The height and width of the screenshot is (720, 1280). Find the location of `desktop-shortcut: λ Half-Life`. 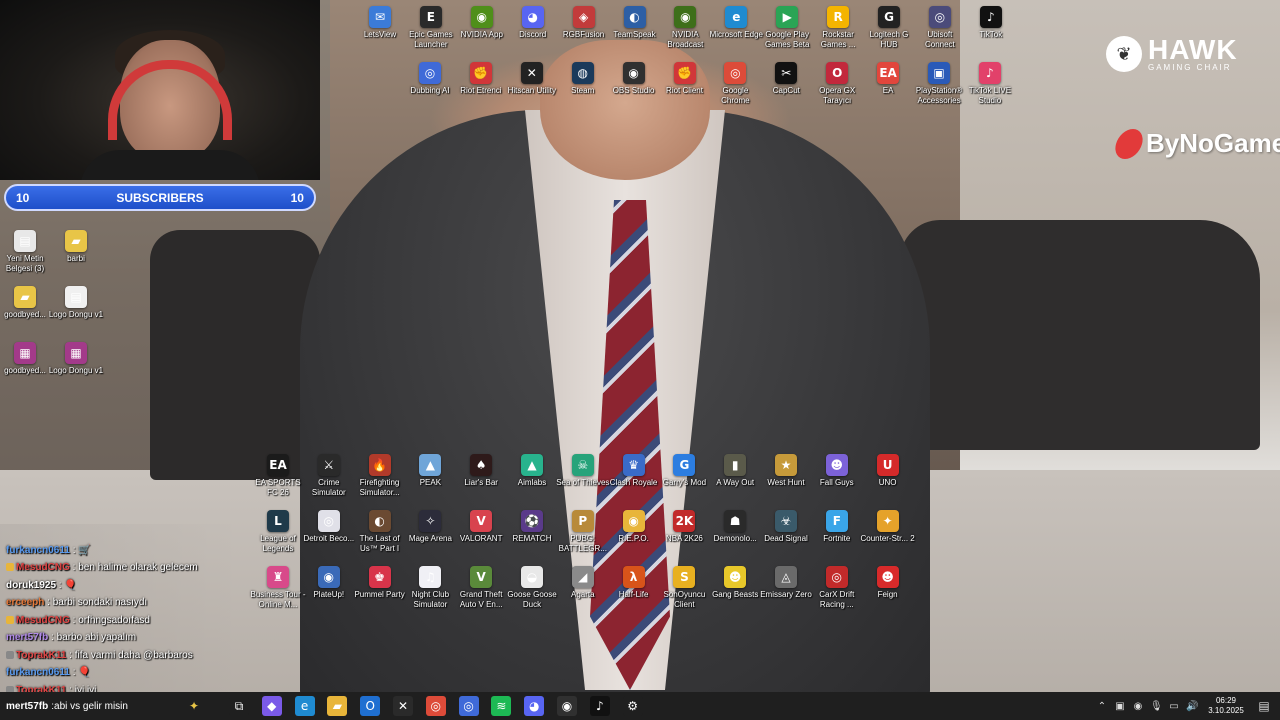

desktop-shortcut: λ Half-Life is located at coordinates (634, 583).